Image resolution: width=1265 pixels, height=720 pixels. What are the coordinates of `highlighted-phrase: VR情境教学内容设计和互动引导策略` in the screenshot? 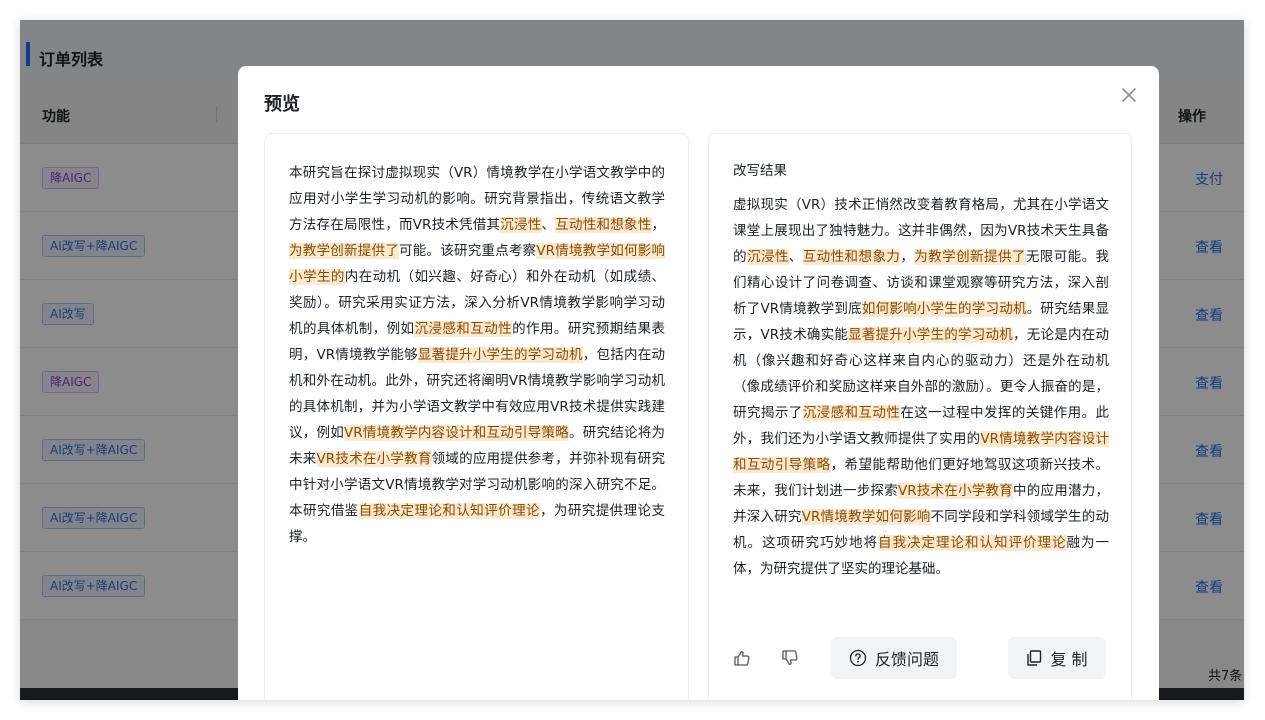 It's located at (456, 433).